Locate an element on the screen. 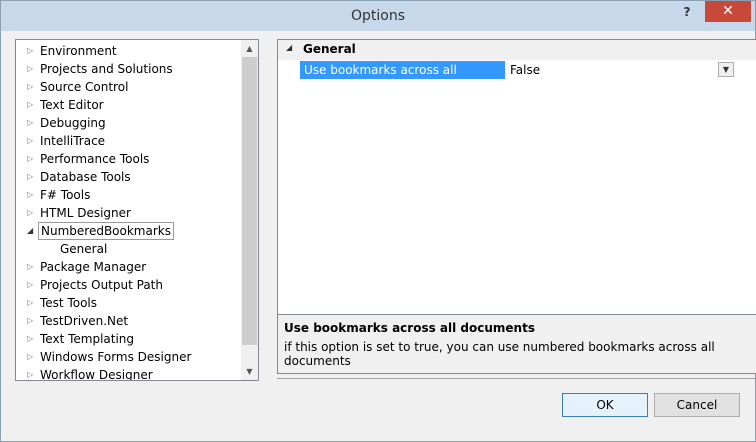 This screenshot has width=756, height=442. cancel-button: Cancel is located at coordinates (697, 405).